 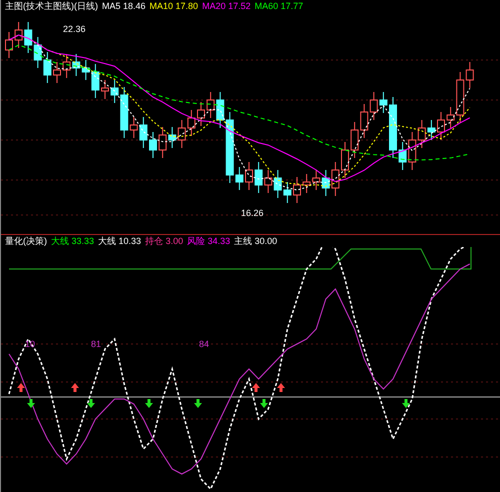 What do you see at coordinates (96, 344) in the screenshot?
I see `level-label: 81` at bounding box center [96, 344].